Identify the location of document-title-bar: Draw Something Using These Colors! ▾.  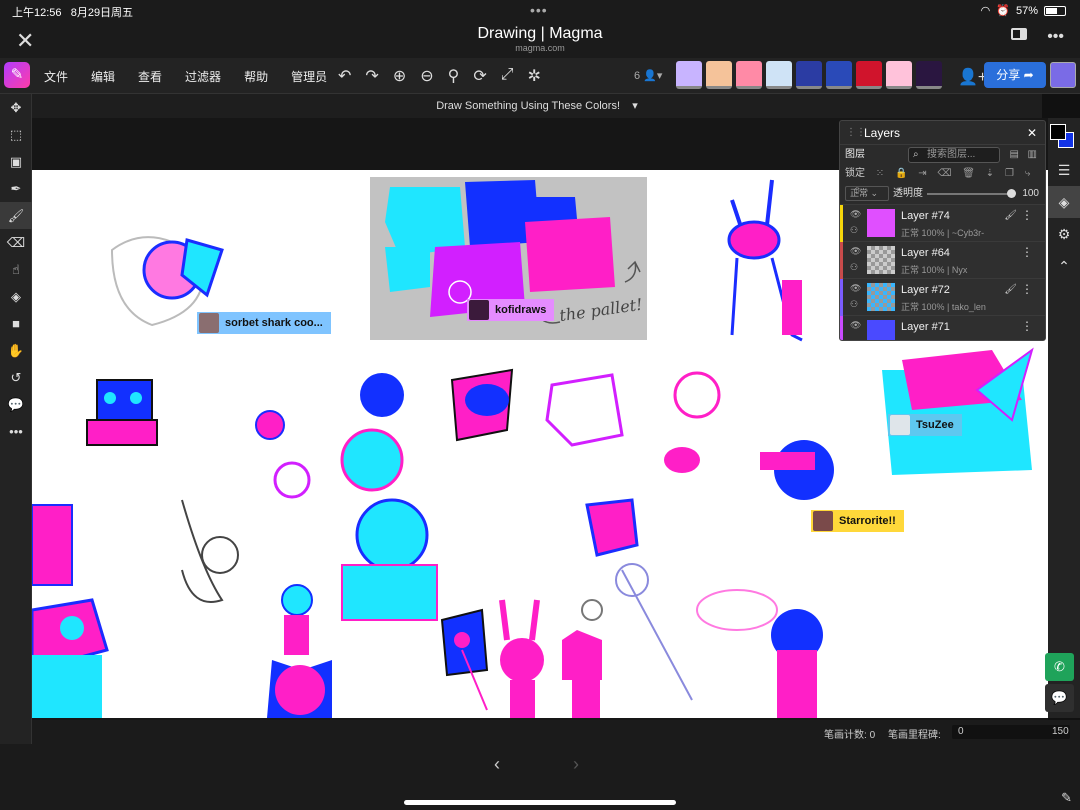
(537, 106).